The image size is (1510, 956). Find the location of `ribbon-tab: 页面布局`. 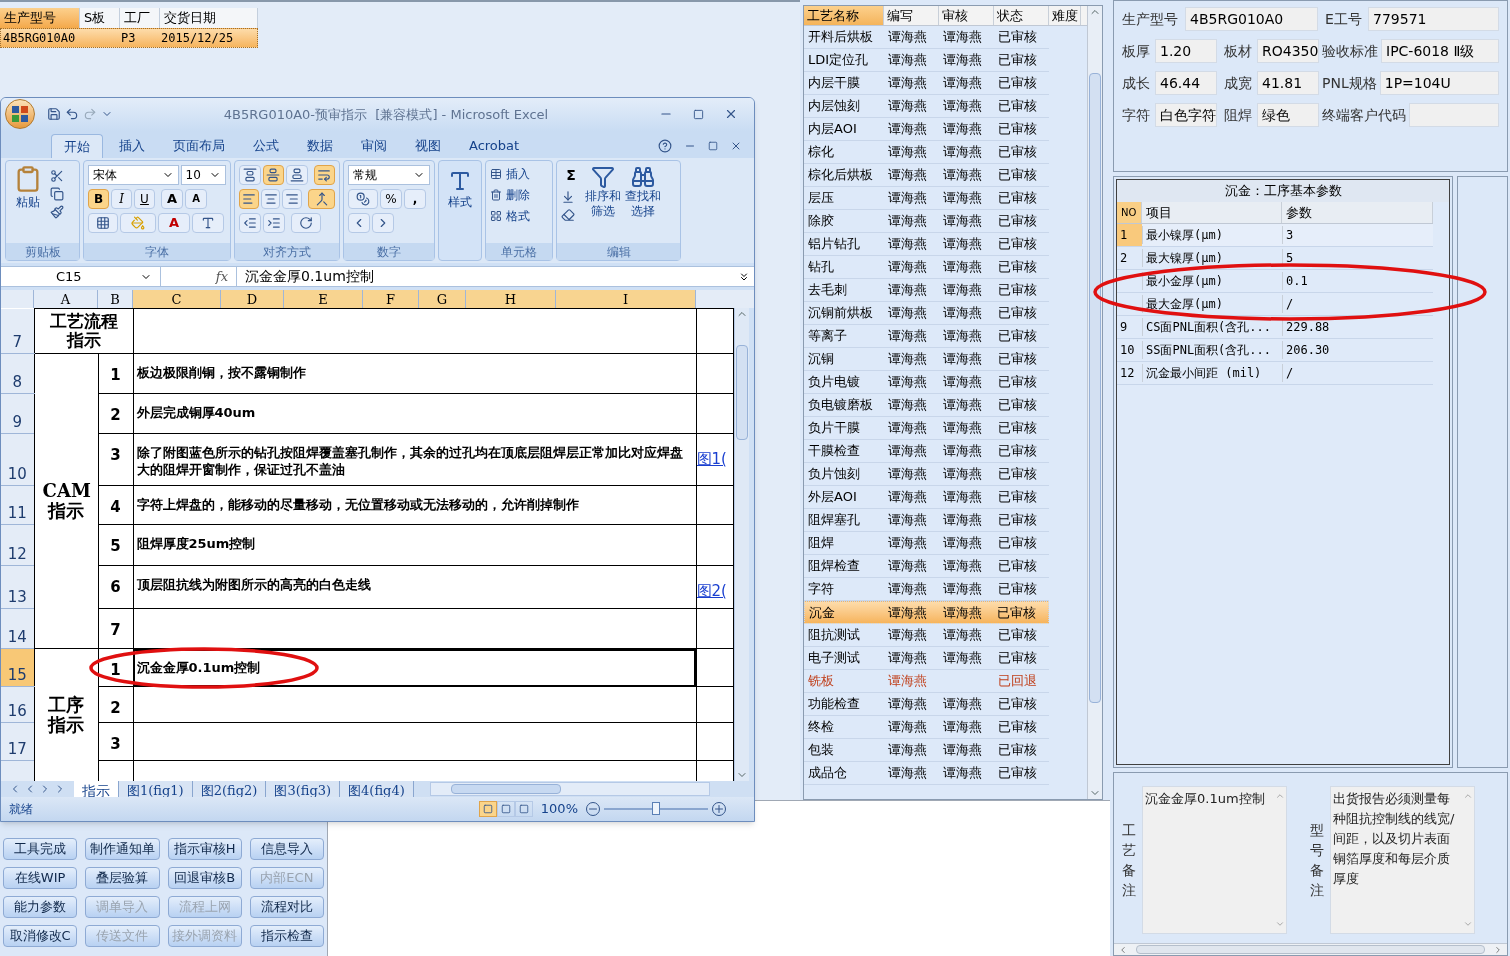

ribbon-tab: 页面布局 is located at coordinates (199, 145).